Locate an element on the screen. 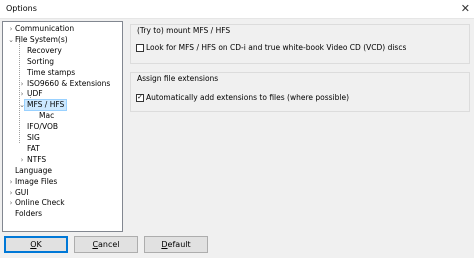 The image size is (474, 258). mfs-hfs-checkbox is located at coordinates (140, 47).